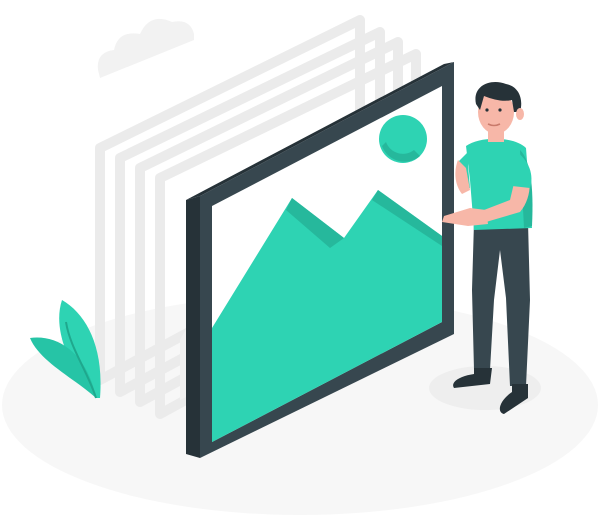 This screenshot has height=526, width=604. What do you see at coordinates (403, 139) in the screenshot?
I see `sun-icon` at bounding box center [403, 139].